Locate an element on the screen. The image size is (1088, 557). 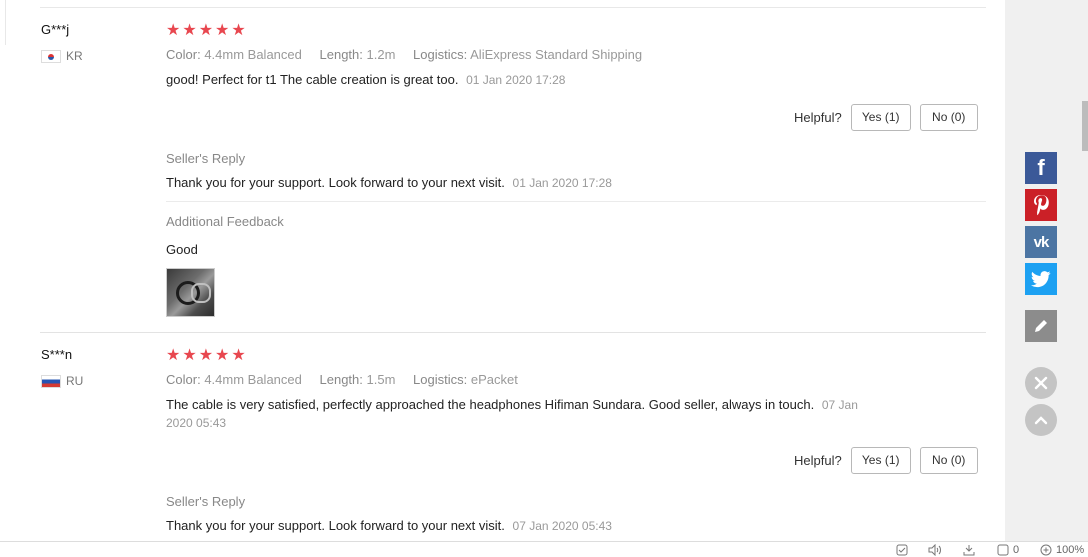
review-divider is located at coordinates (513, 332).